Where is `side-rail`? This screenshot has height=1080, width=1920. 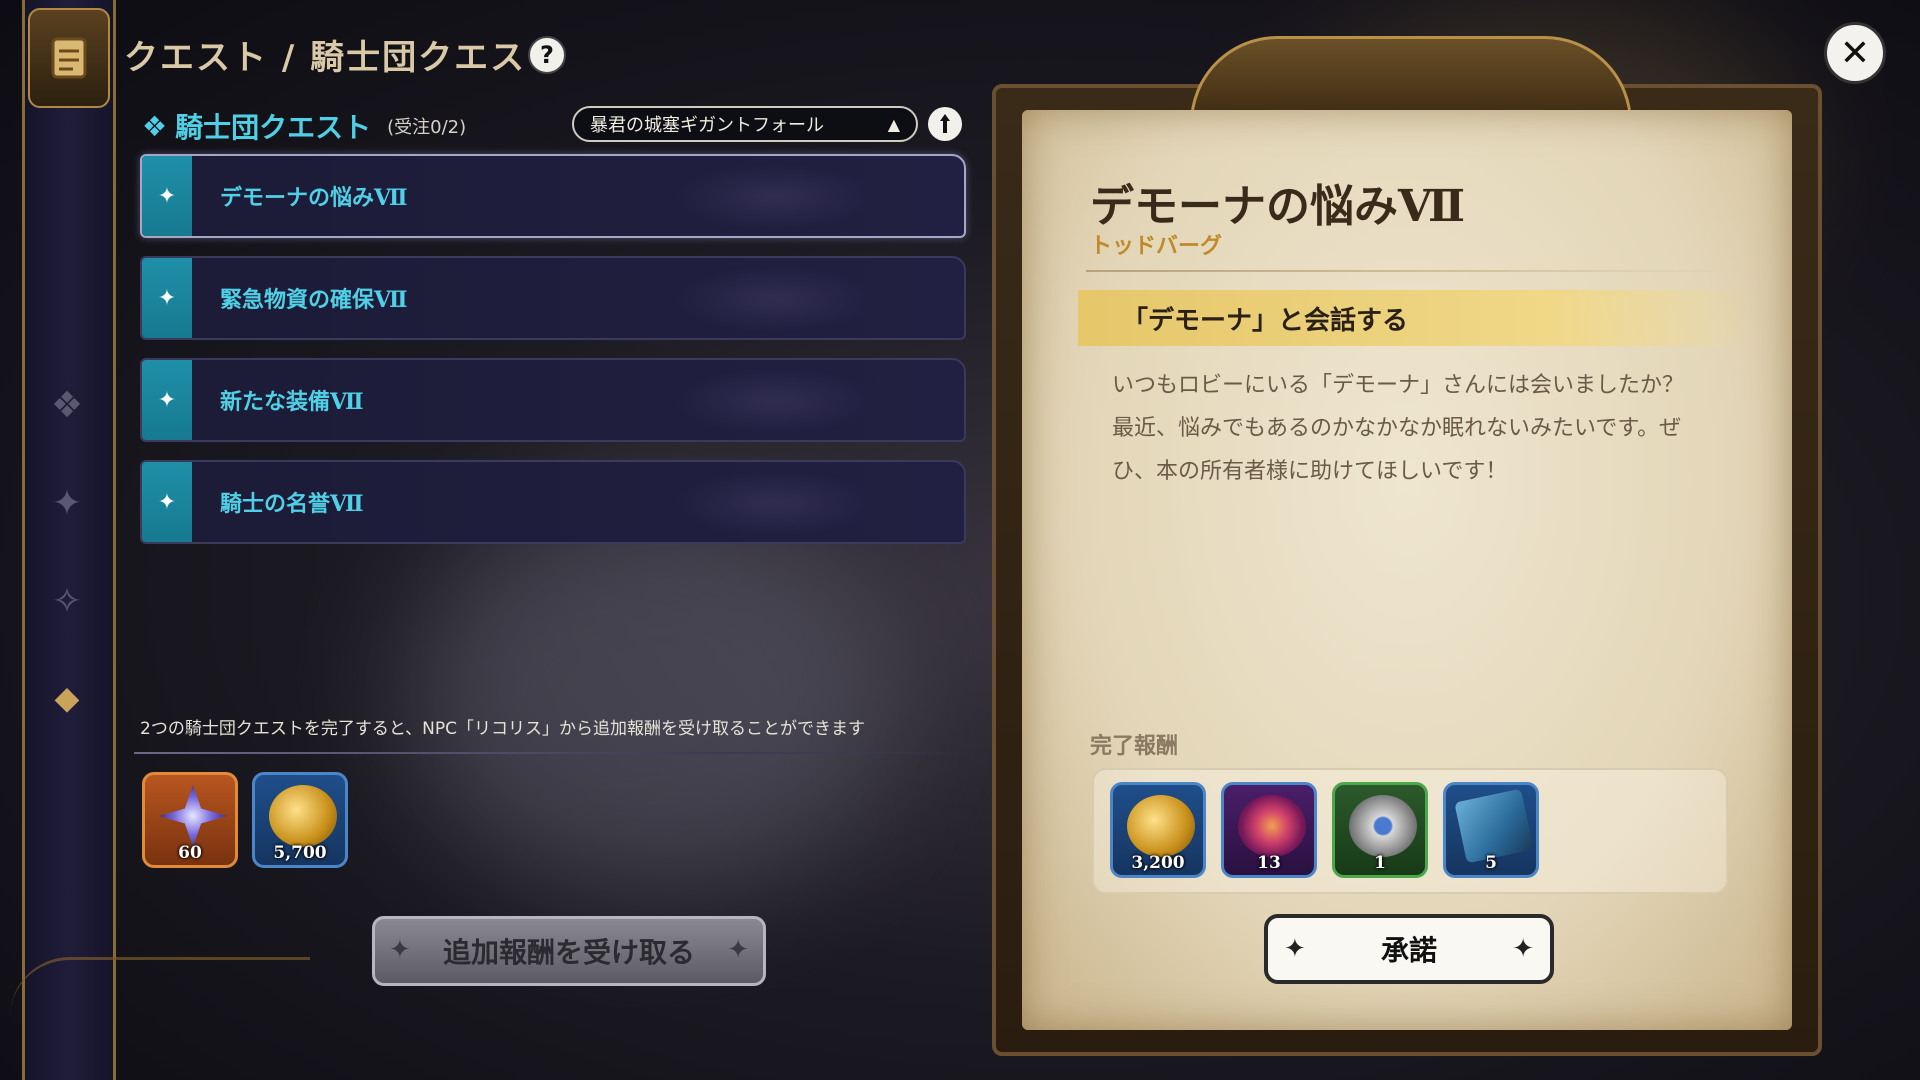 side-rail is located at coordinates (69, 540).